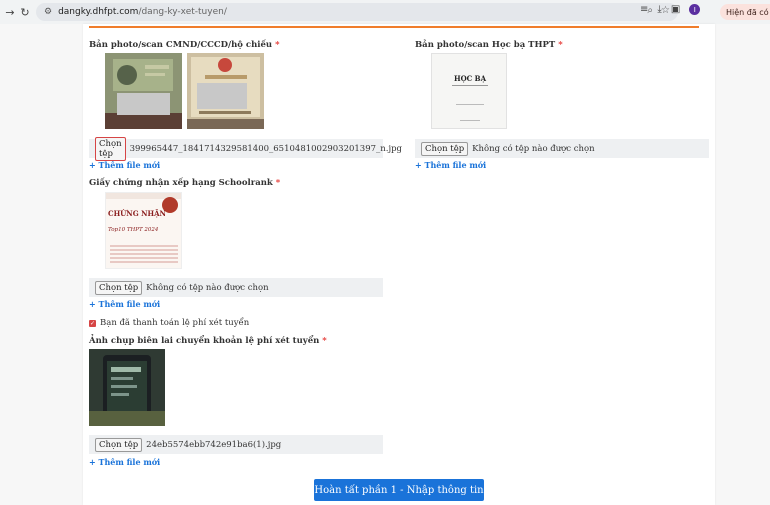  I want to click on reload-icon: ↻, so click(25, 12).